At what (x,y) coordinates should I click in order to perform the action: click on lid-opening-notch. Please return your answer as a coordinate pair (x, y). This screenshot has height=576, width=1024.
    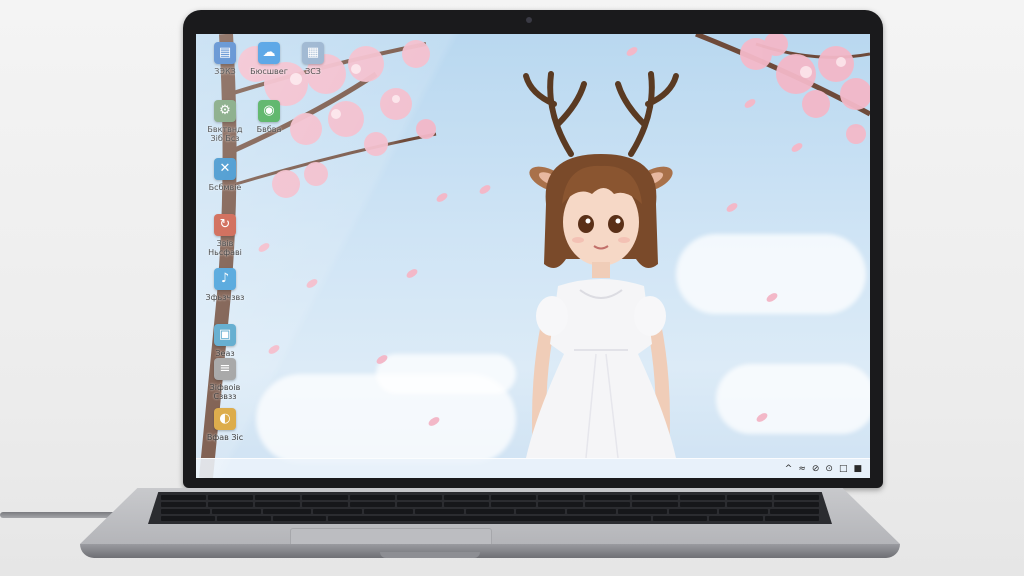
    Looking at the image, I should click on (430, 555).